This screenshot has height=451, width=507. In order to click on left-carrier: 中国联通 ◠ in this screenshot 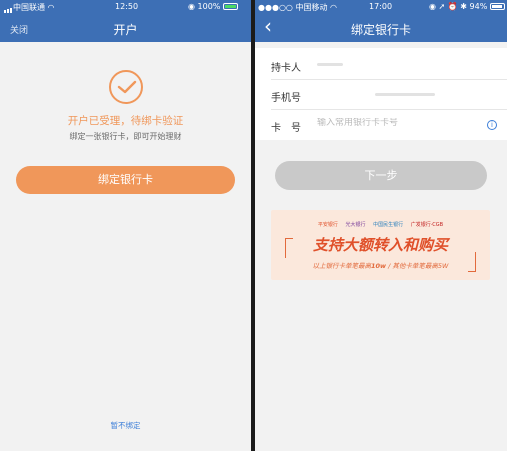, I will do `click(29, 7)`.